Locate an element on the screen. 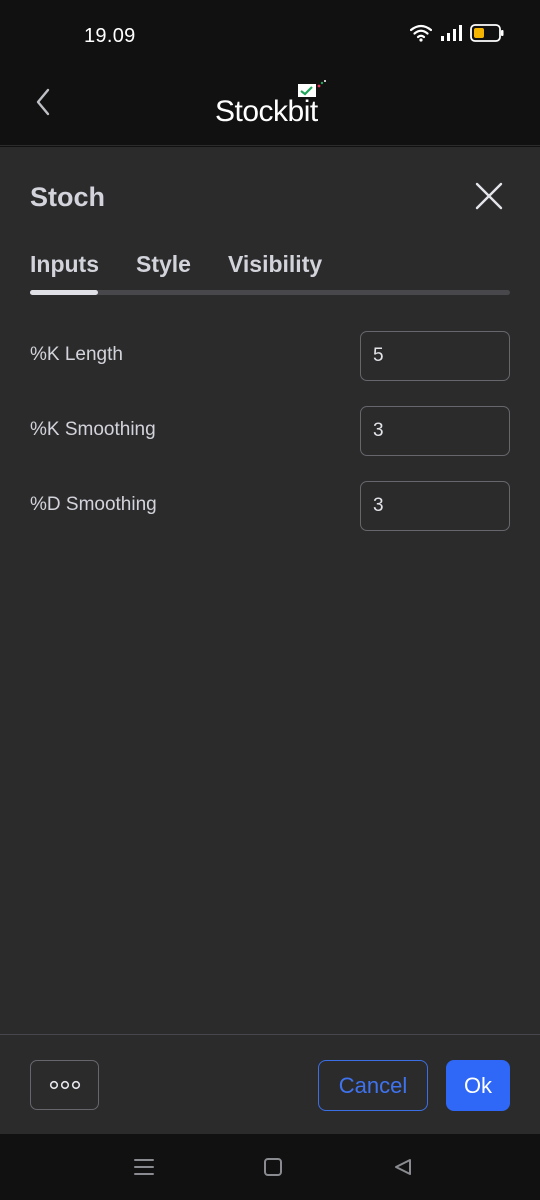 The height and width of the screenshot is (1200, 540). tab-inputs: Inputs is located at coordinates (64, 264).